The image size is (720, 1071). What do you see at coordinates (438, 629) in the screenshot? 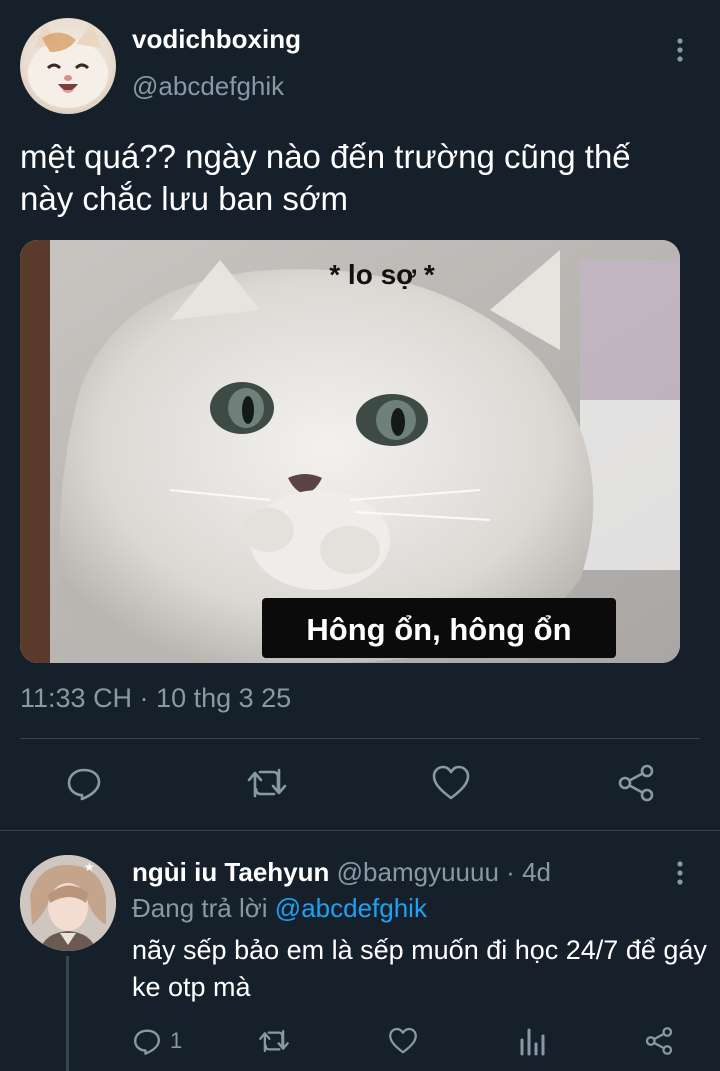
I see `media-bottom-caption: Hông ổn, hông ổn` at bounding box center [438, 629].